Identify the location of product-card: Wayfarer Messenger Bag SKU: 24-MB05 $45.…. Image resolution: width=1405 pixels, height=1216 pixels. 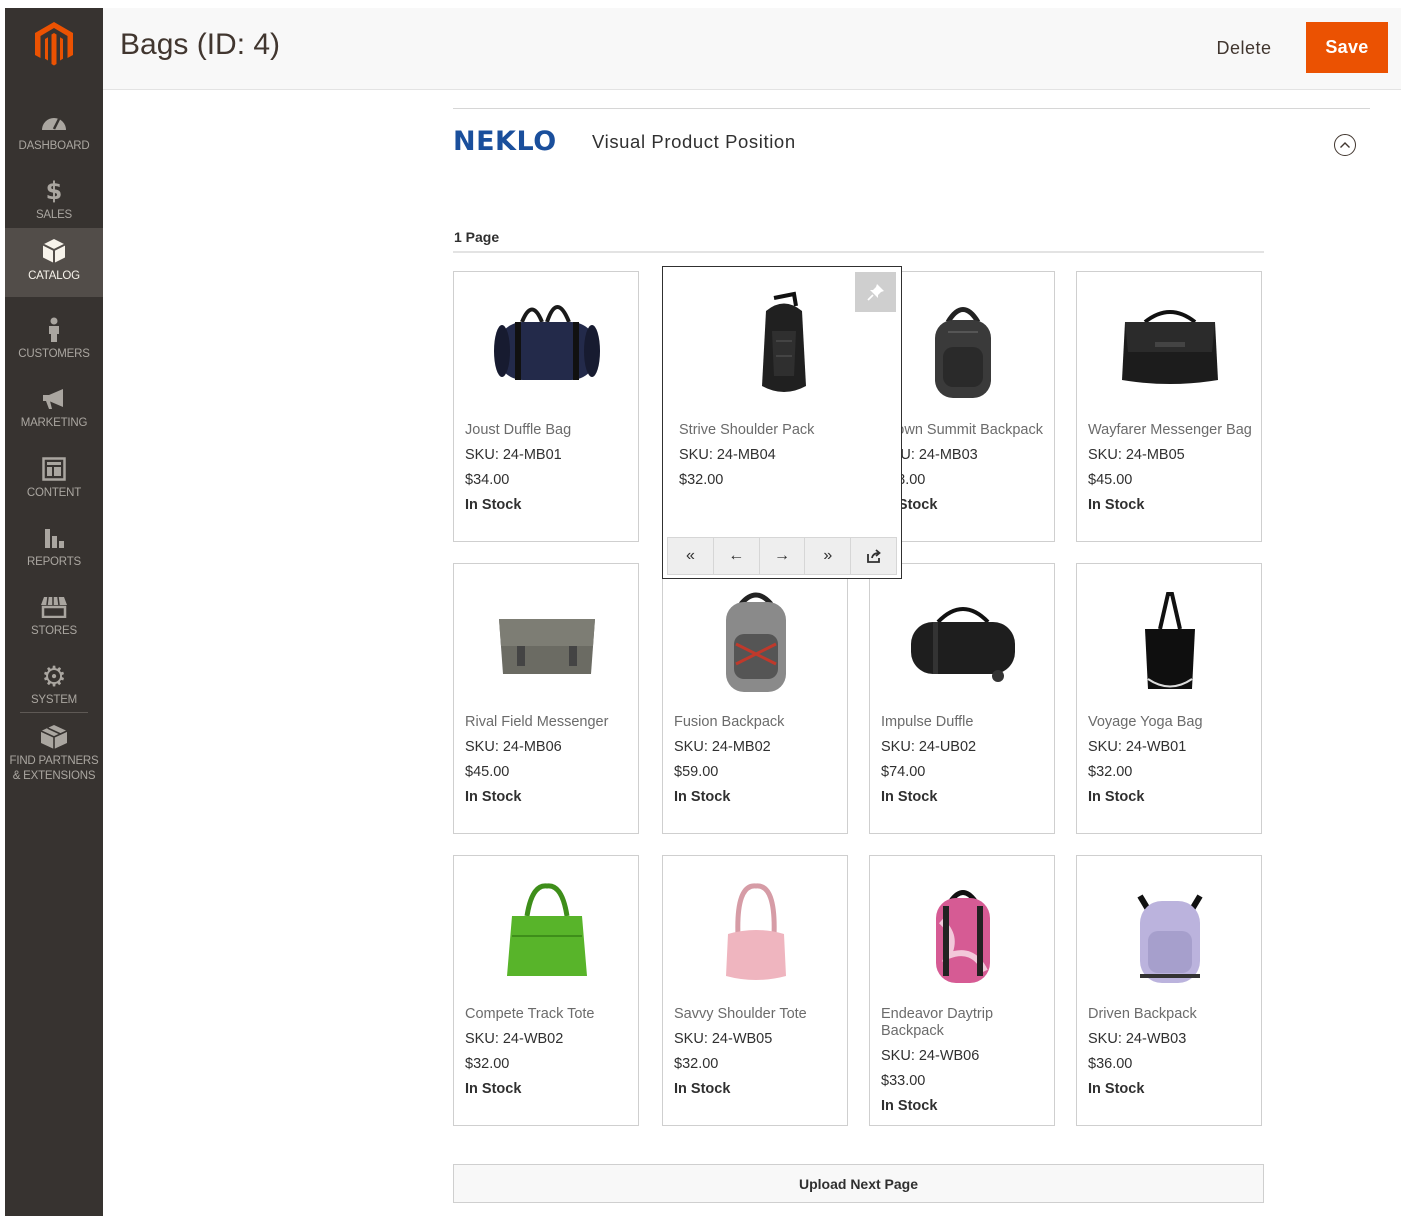
(1169, 406).